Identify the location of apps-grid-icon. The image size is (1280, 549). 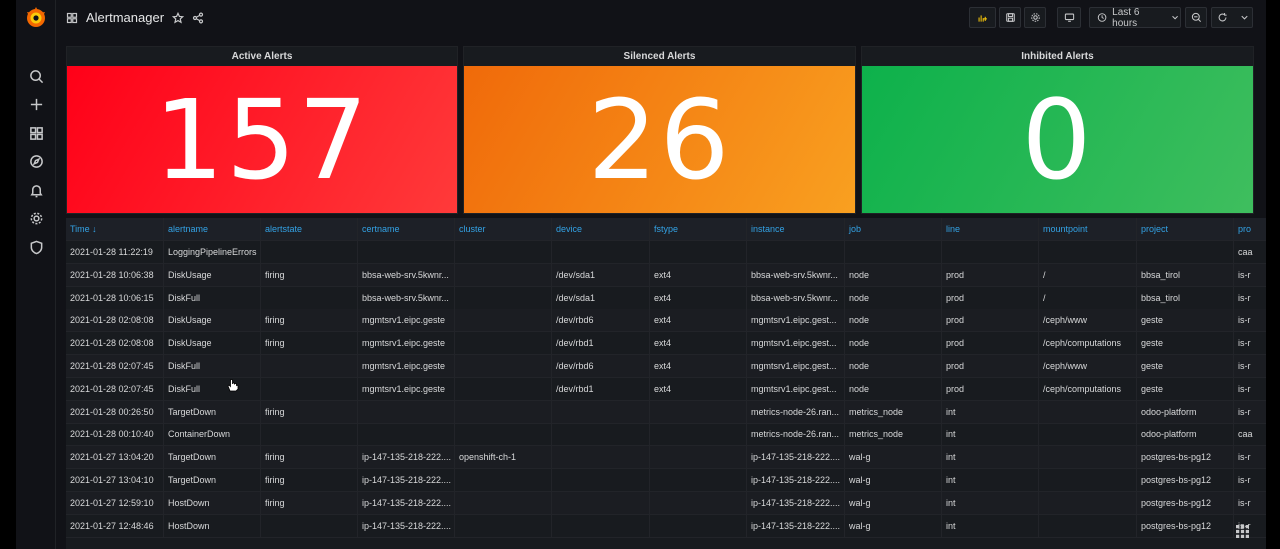
(1242, 531).